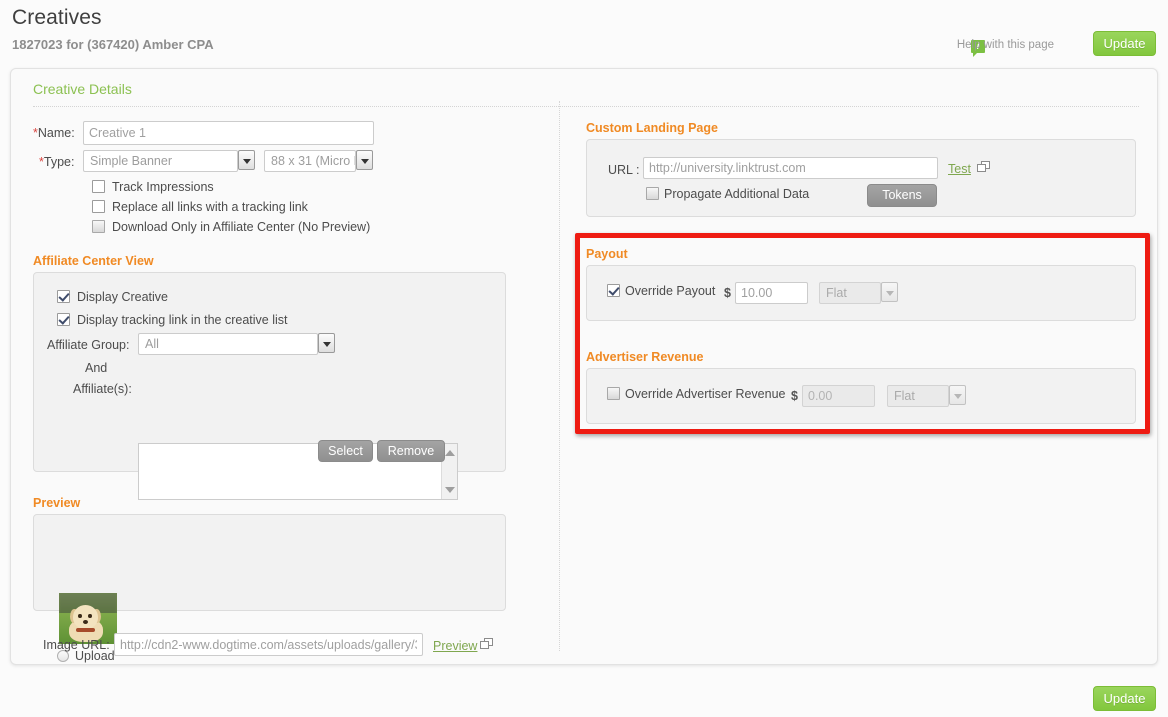 This screenshot has height=717, width=1168. What do you see at coordinates (80, 616) in the screenshot?
I see `puppy-eye-left` at bounding box center [80, 616].